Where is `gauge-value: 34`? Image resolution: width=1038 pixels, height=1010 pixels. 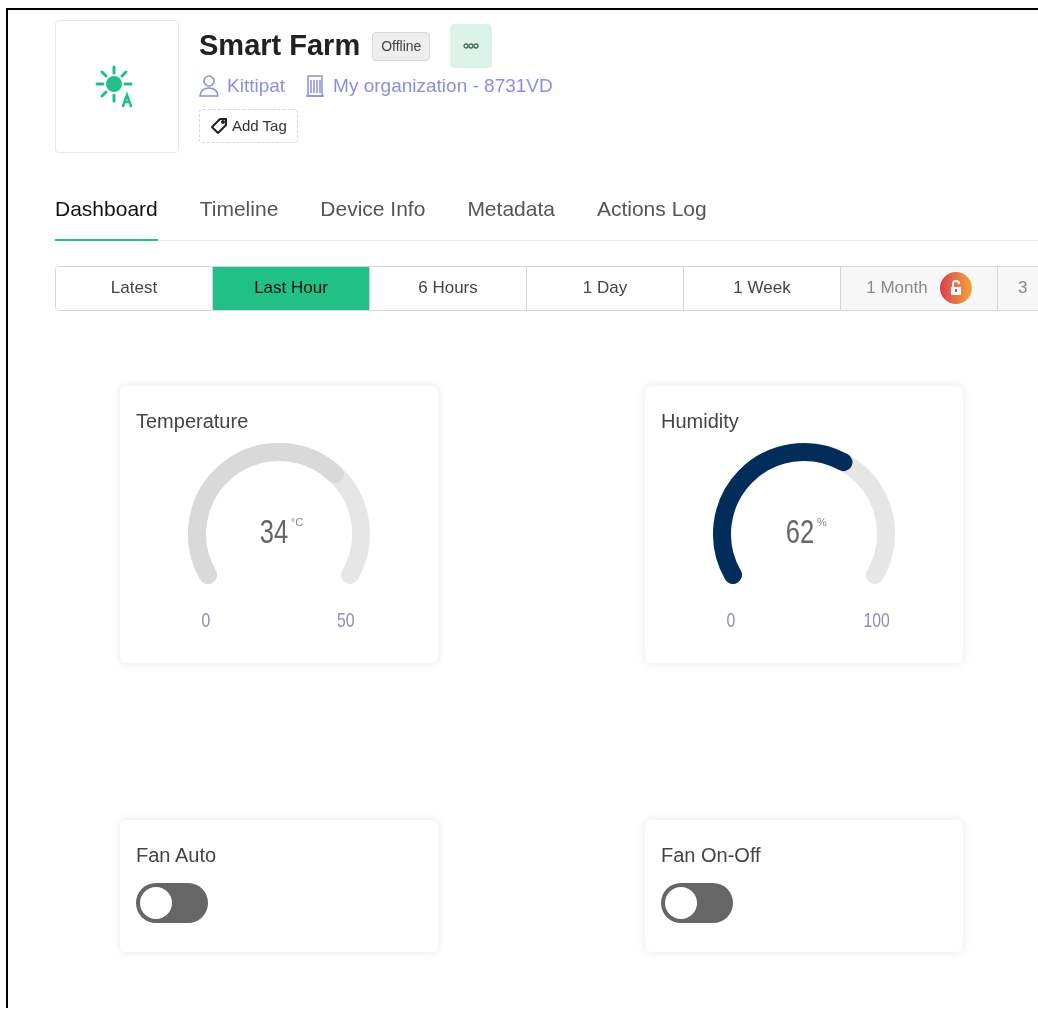 gauge-value: 34 is located at coordinates (273, 530).